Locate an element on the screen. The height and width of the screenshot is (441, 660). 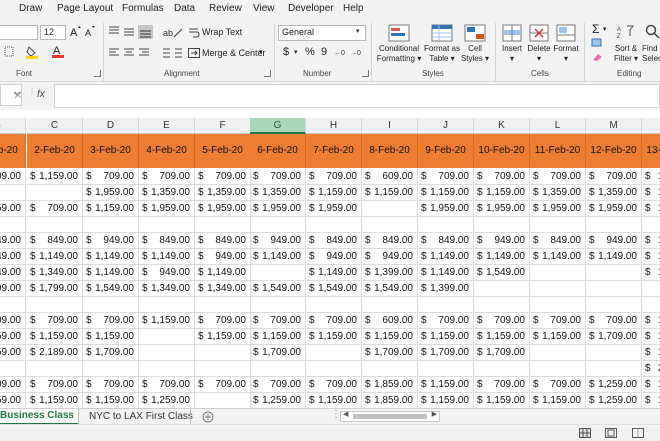
merge-center-button: Merge & Center is located at coordinates (234, 53).